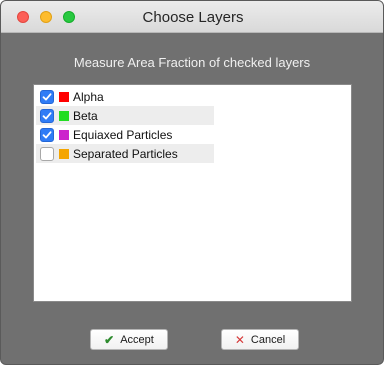 The image size is (384, 365). I want to click on window-title: Choose Layers, so click(193, 17).